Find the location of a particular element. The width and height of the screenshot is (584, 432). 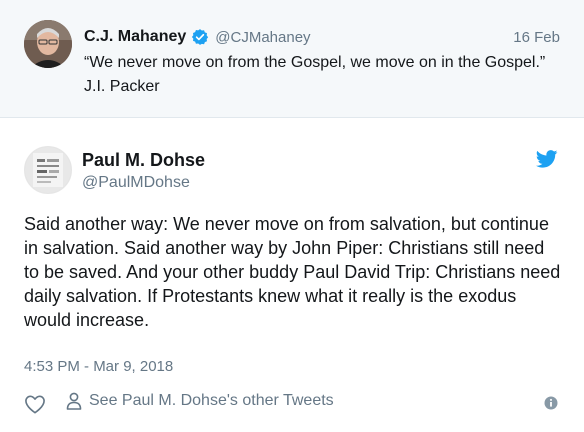

author-handle: @PaulMDohse is located at coordinates (136, 183).